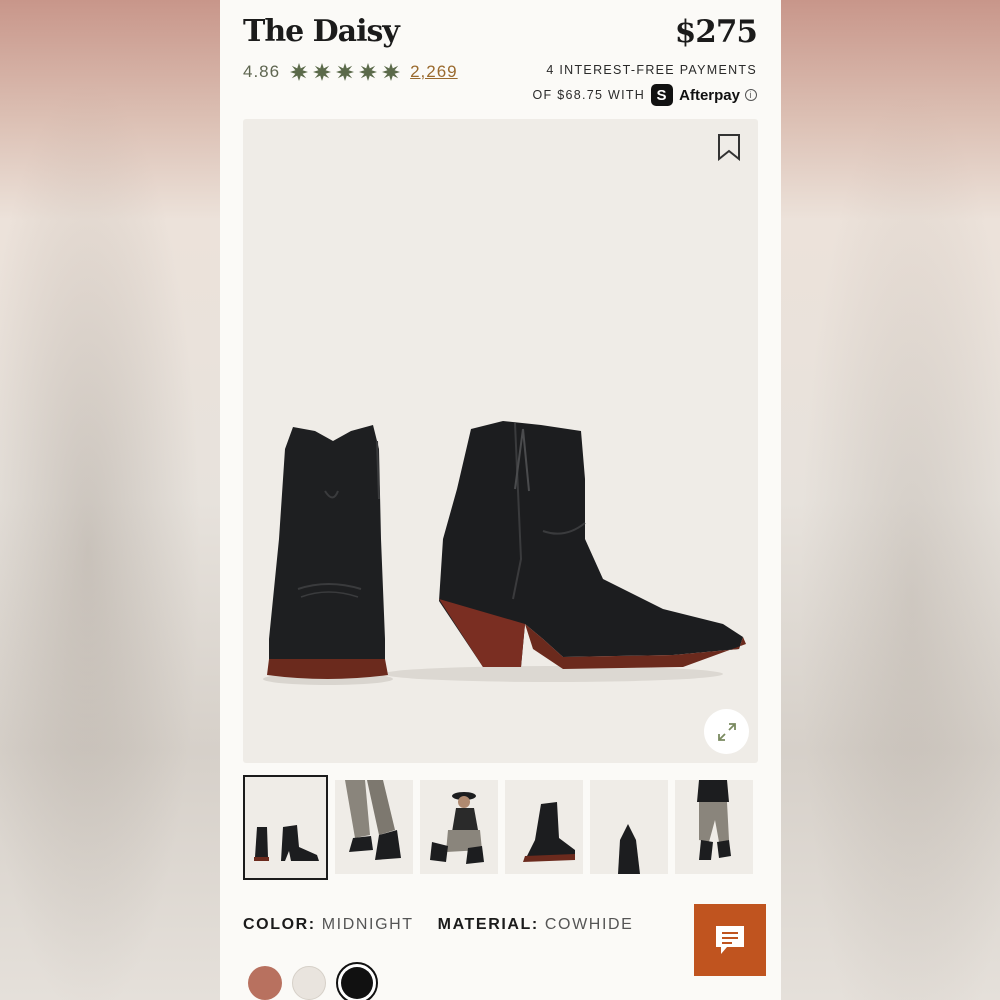  I want to click on rating-value: 4.86, so click(262, 71).